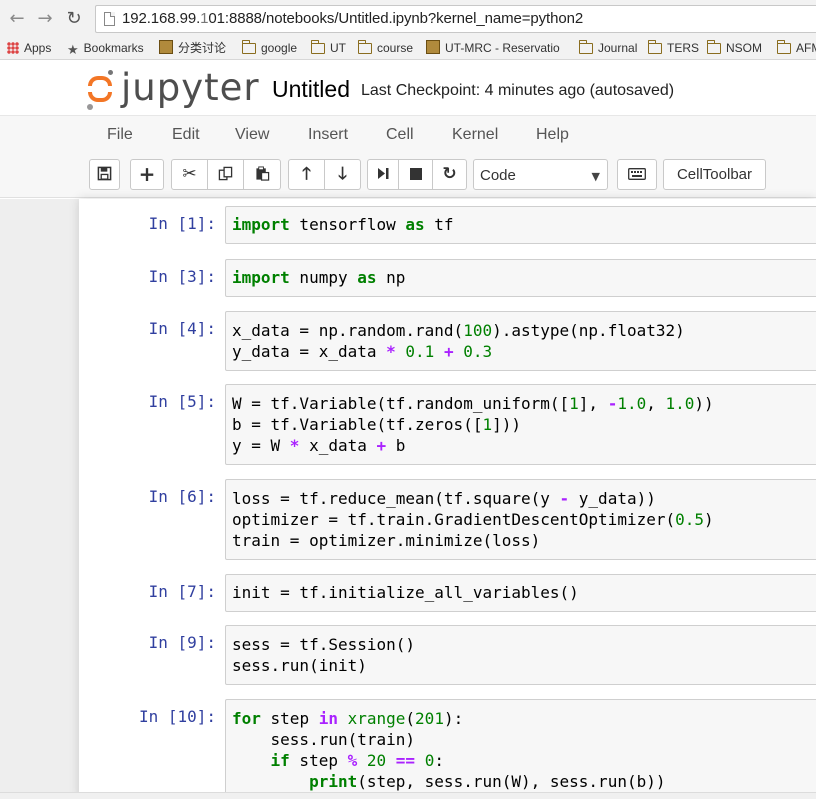 This screenshot has width=816, height=799. Describe the element at coordinates (319, 277) in the screenshot. I see `code-line: import numpy as np` at that location.